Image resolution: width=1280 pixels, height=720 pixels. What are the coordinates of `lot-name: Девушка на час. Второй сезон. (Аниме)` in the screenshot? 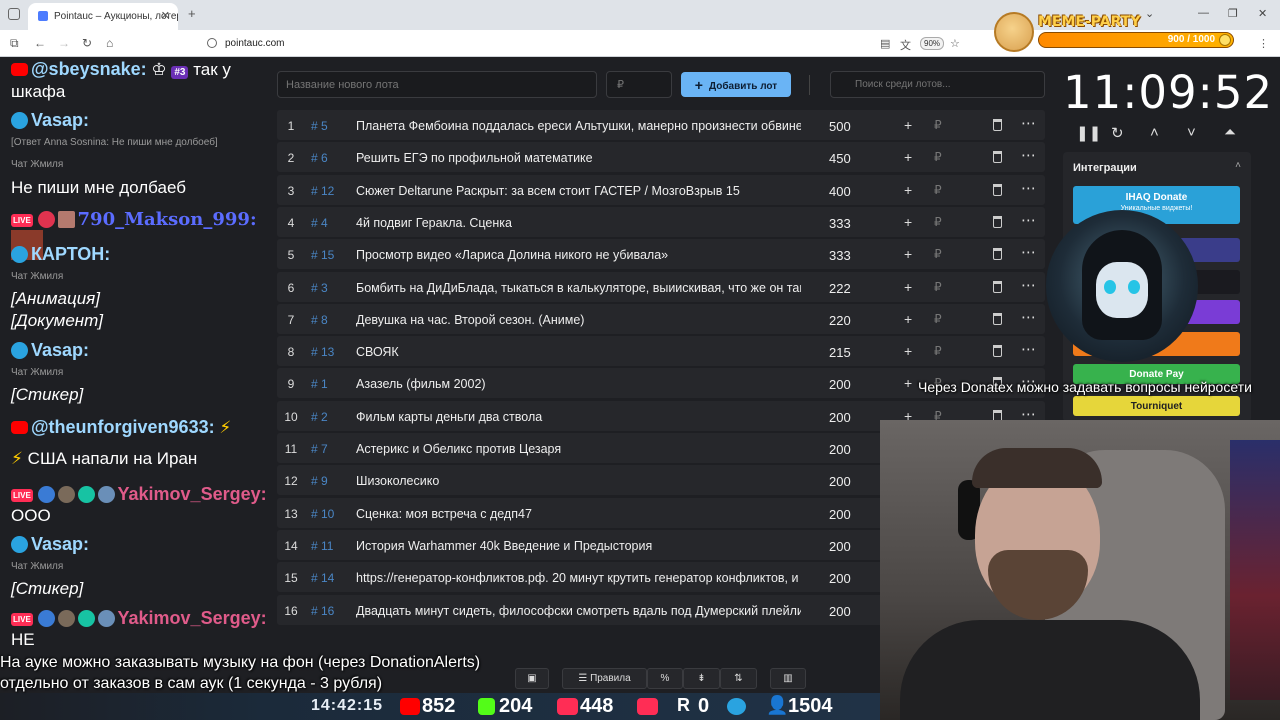 It's located at (578, 320).